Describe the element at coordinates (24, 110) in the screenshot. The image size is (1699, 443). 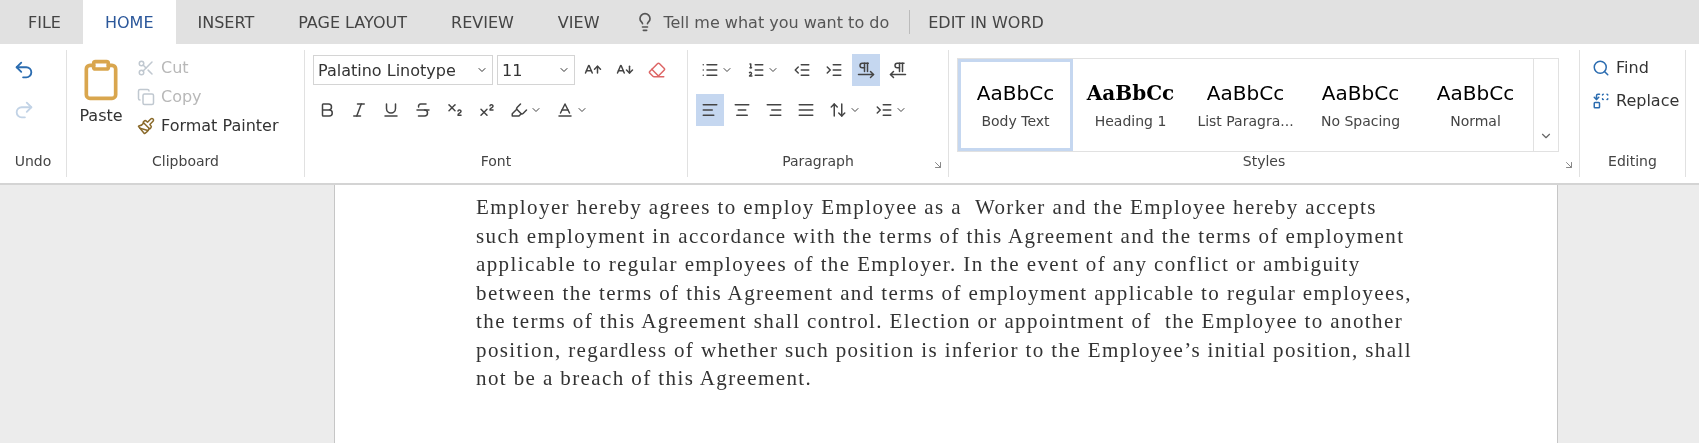
I see `redo-icon` at that location.